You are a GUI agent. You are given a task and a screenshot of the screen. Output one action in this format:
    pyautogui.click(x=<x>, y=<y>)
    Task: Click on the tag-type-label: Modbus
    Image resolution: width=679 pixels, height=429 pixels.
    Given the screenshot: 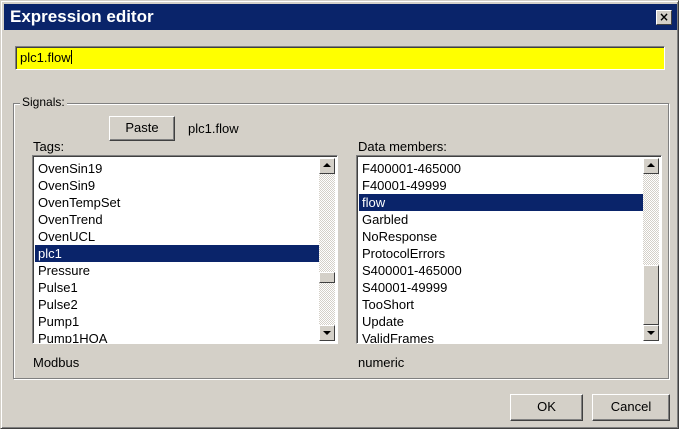 What is the action you would take?
    pyautogui.click(x=56, y=362)
    